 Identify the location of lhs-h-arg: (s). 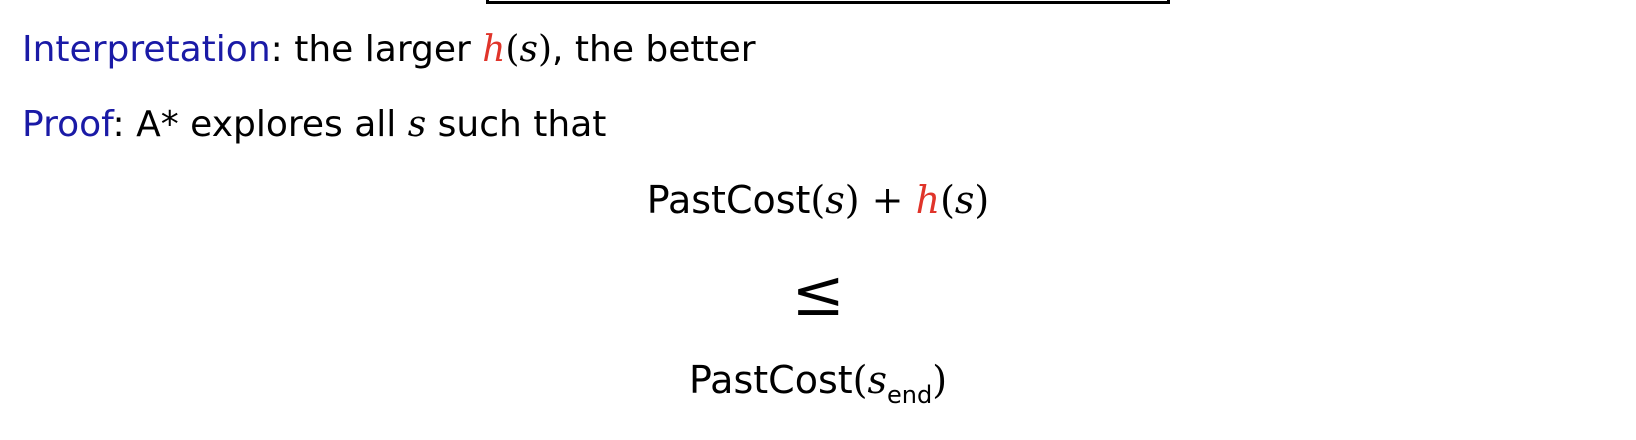
(965, 200).